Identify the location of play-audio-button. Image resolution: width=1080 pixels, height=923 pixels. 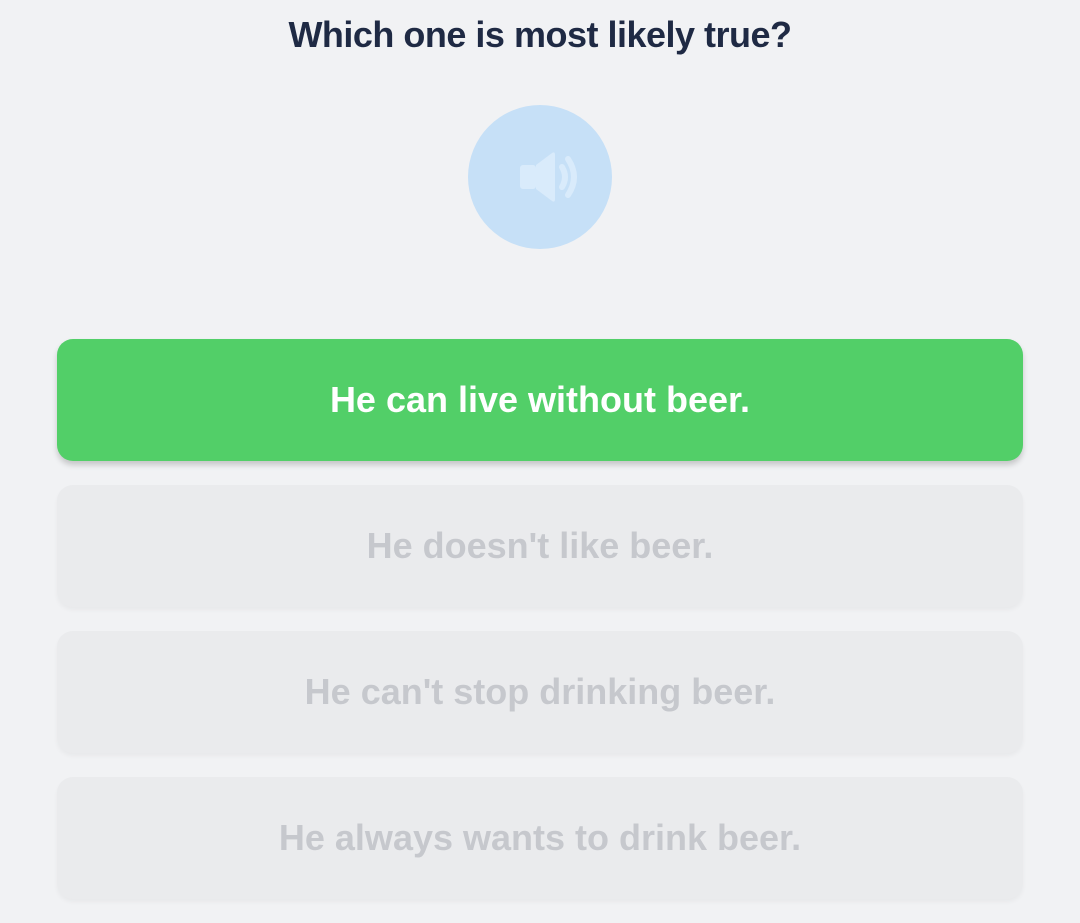
(540, 177).